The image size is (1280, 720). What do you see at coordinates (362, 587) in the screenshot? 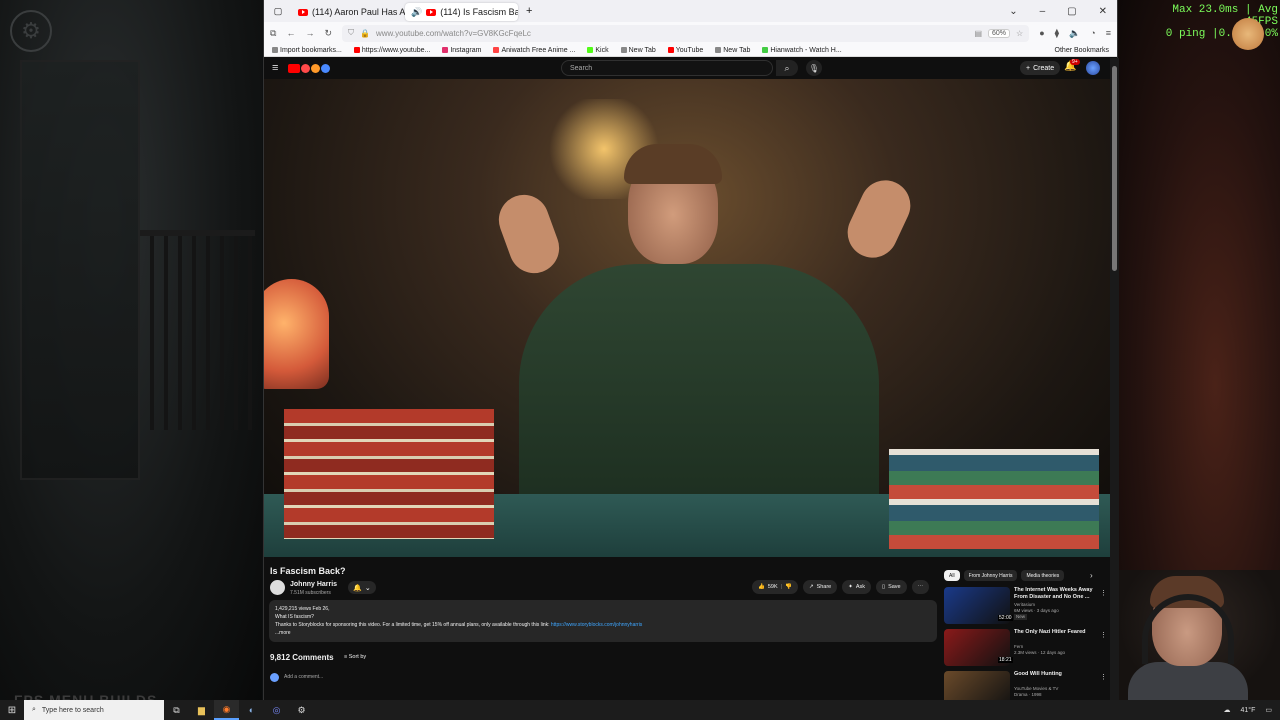
I see `subscribe-bell-button: 🔔 ⌄` at bounding box center [362, 587].